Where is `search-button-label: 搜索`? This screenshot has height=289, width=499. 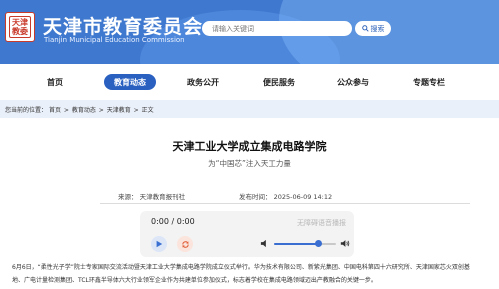
search-button-label: 搜索 is located at coordinates (377, 28).